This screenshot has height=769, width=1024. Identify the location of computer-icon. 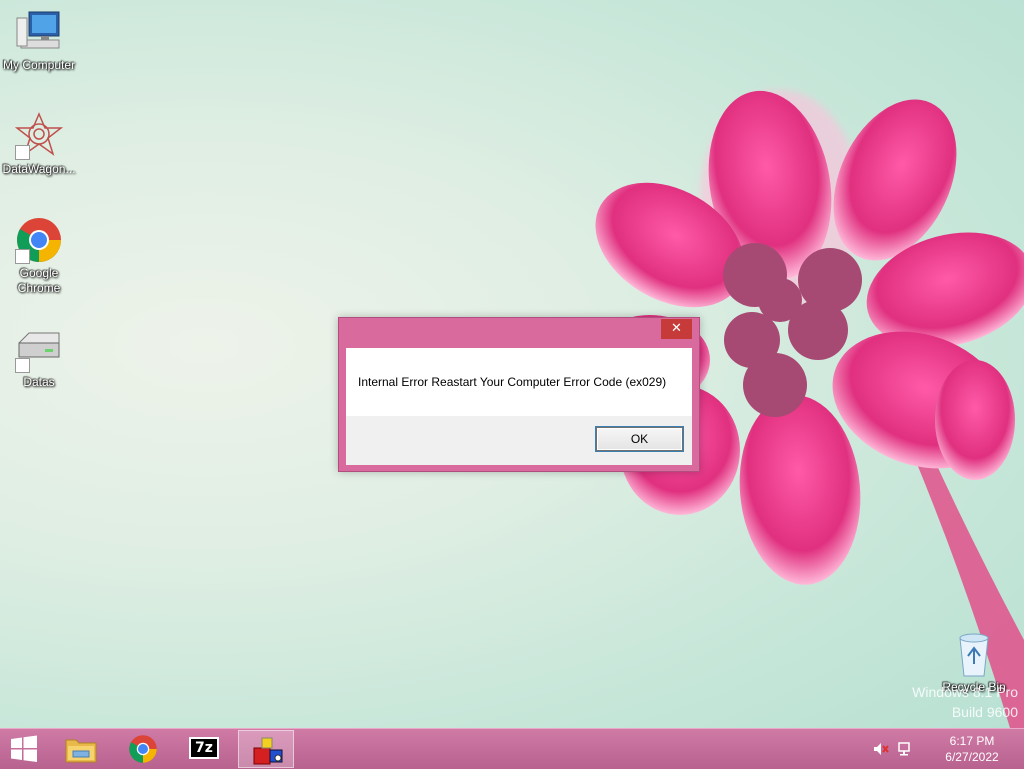
(39, 32).